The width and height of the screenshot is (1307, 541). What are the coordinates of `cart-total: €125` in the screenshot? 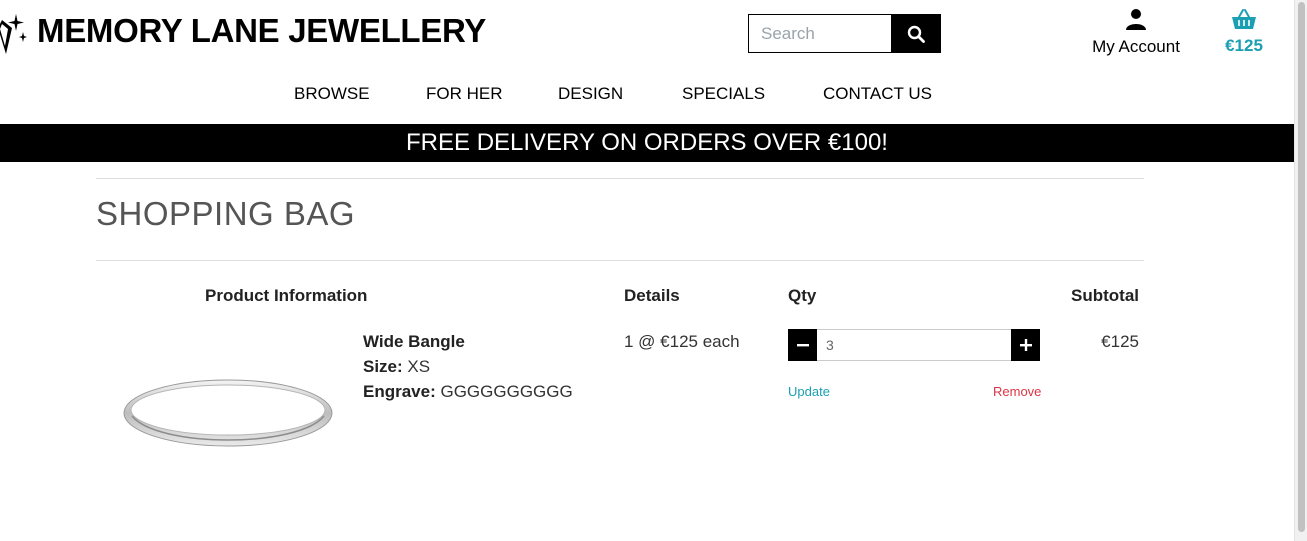 It's located at (1244, 45).